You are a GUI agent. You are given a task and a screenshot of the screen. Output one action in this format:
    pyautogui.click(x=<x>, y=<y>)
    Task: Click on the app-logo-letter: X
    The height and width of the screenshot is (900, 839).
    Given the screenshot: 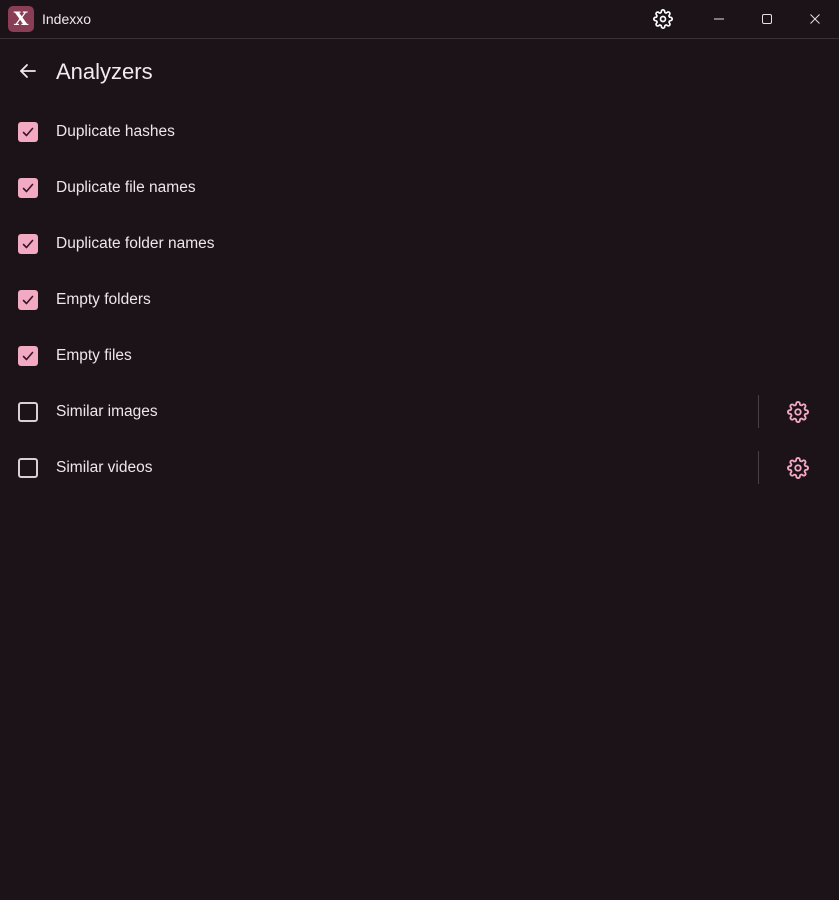 What is the action you would take?
    pyautogui.click(x=21, y=18)
    